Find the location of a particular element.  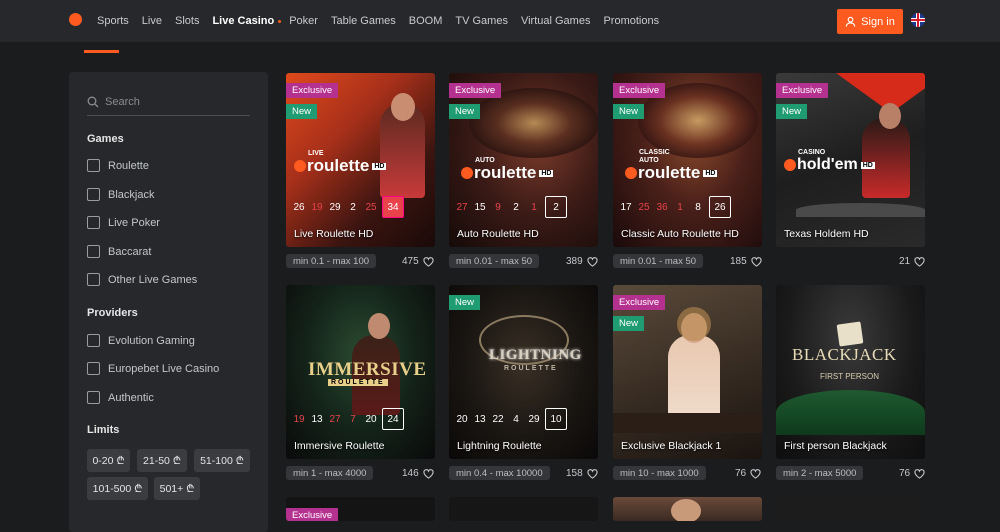

recent-number: 15 is located at coordinates (480, 207).